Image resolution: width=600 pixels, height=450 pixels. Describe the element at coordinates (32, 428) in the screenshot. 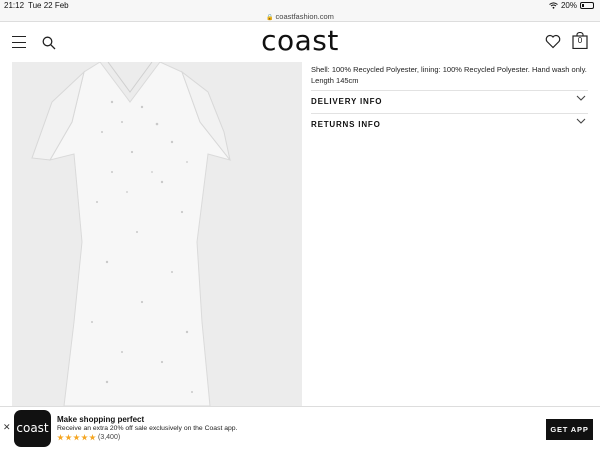

I see `app-icon: coast` at that location.